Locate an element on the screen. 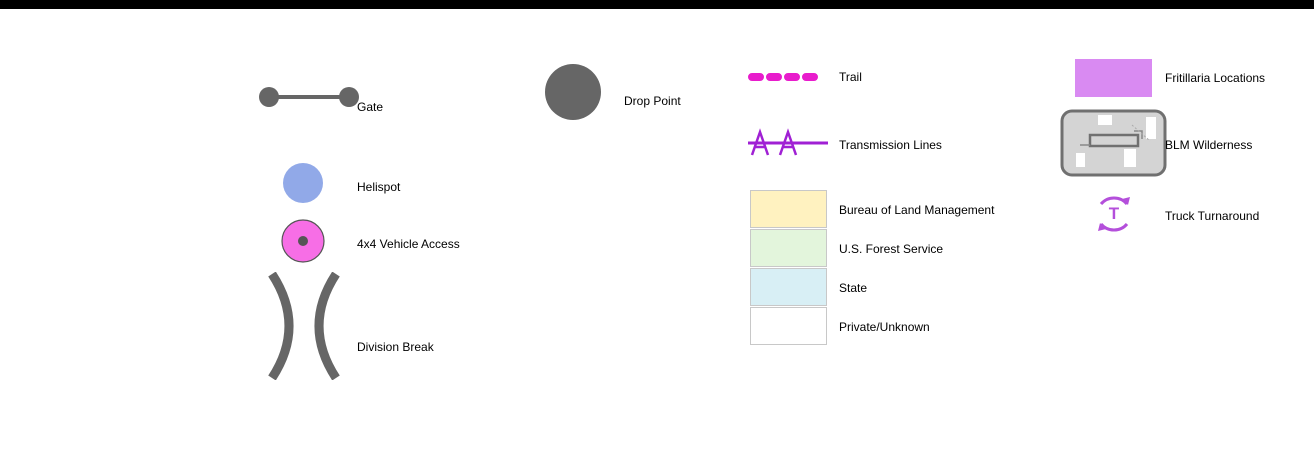 The height and width of the screenshot is (461, 1314). truck-turnaround-icon: T is located at coordinates (1114, 214).